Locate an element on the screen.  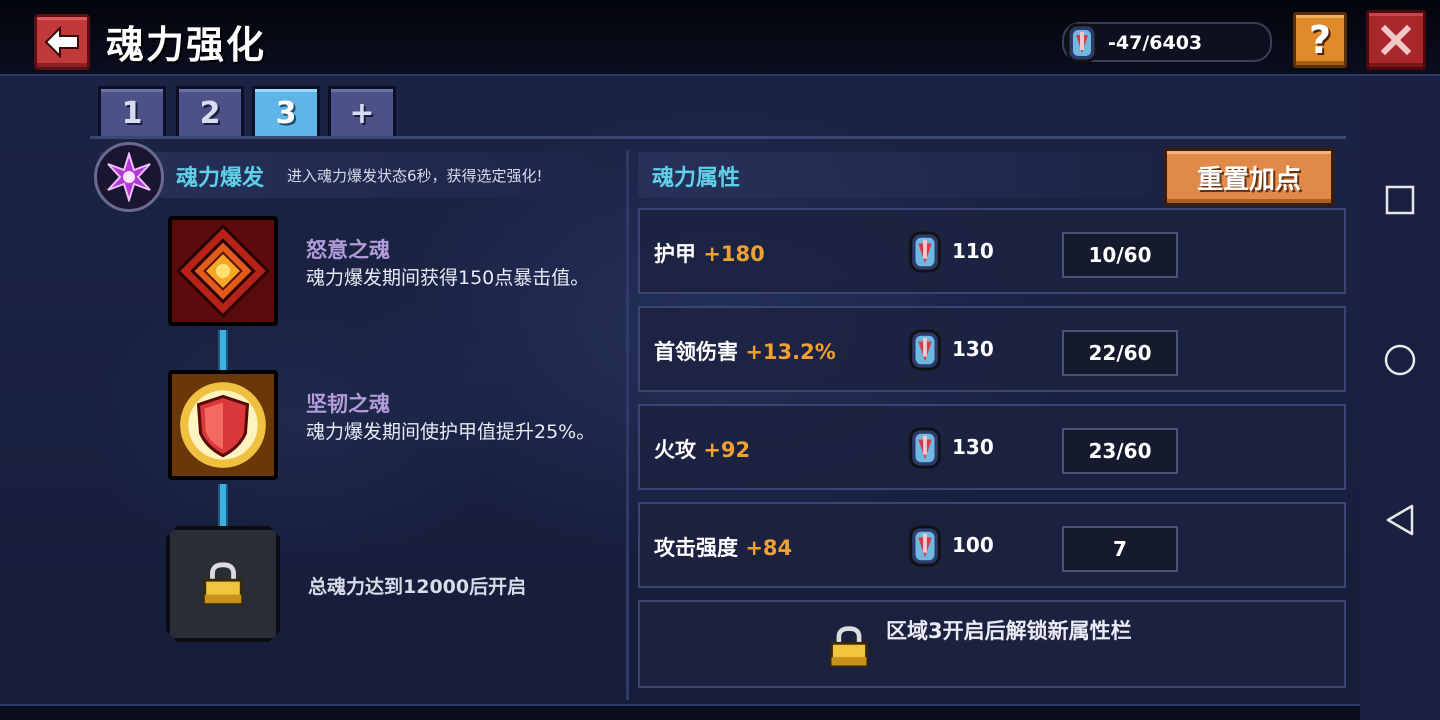
tough-soul-skill-tile is located at coordinates (223, 425).